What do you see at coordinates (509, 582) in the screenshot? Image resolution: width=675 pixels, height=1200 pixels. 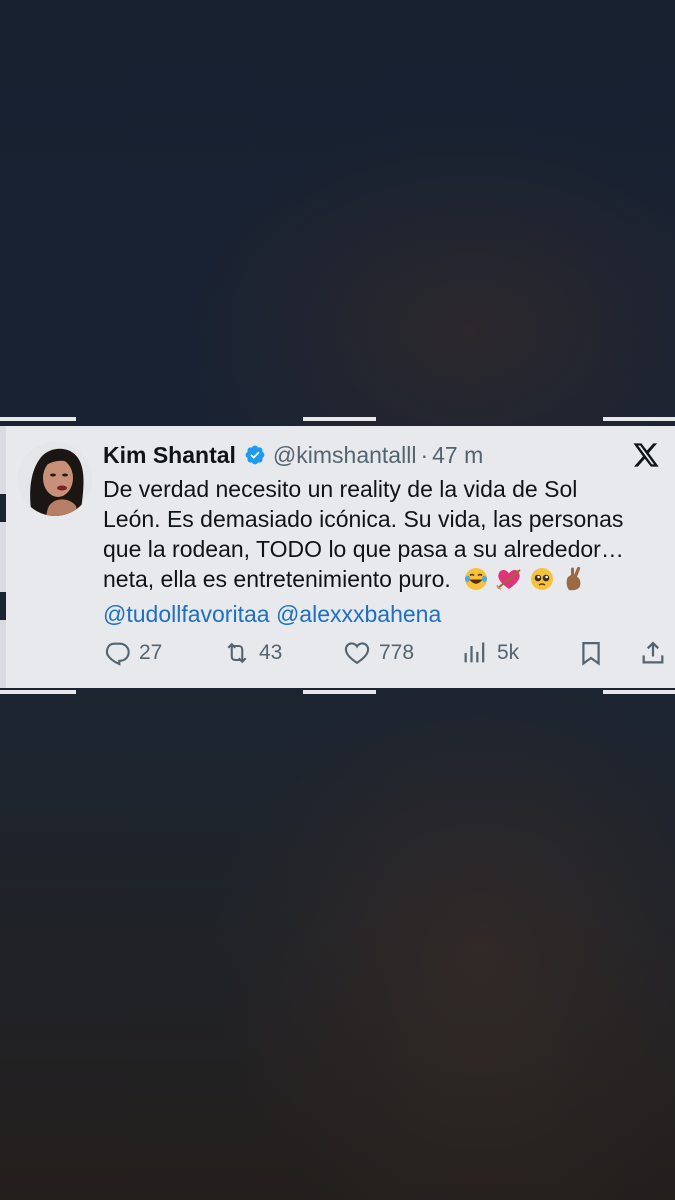 I see `heart-with-arrow-icon` at bounding box center [509, 582].